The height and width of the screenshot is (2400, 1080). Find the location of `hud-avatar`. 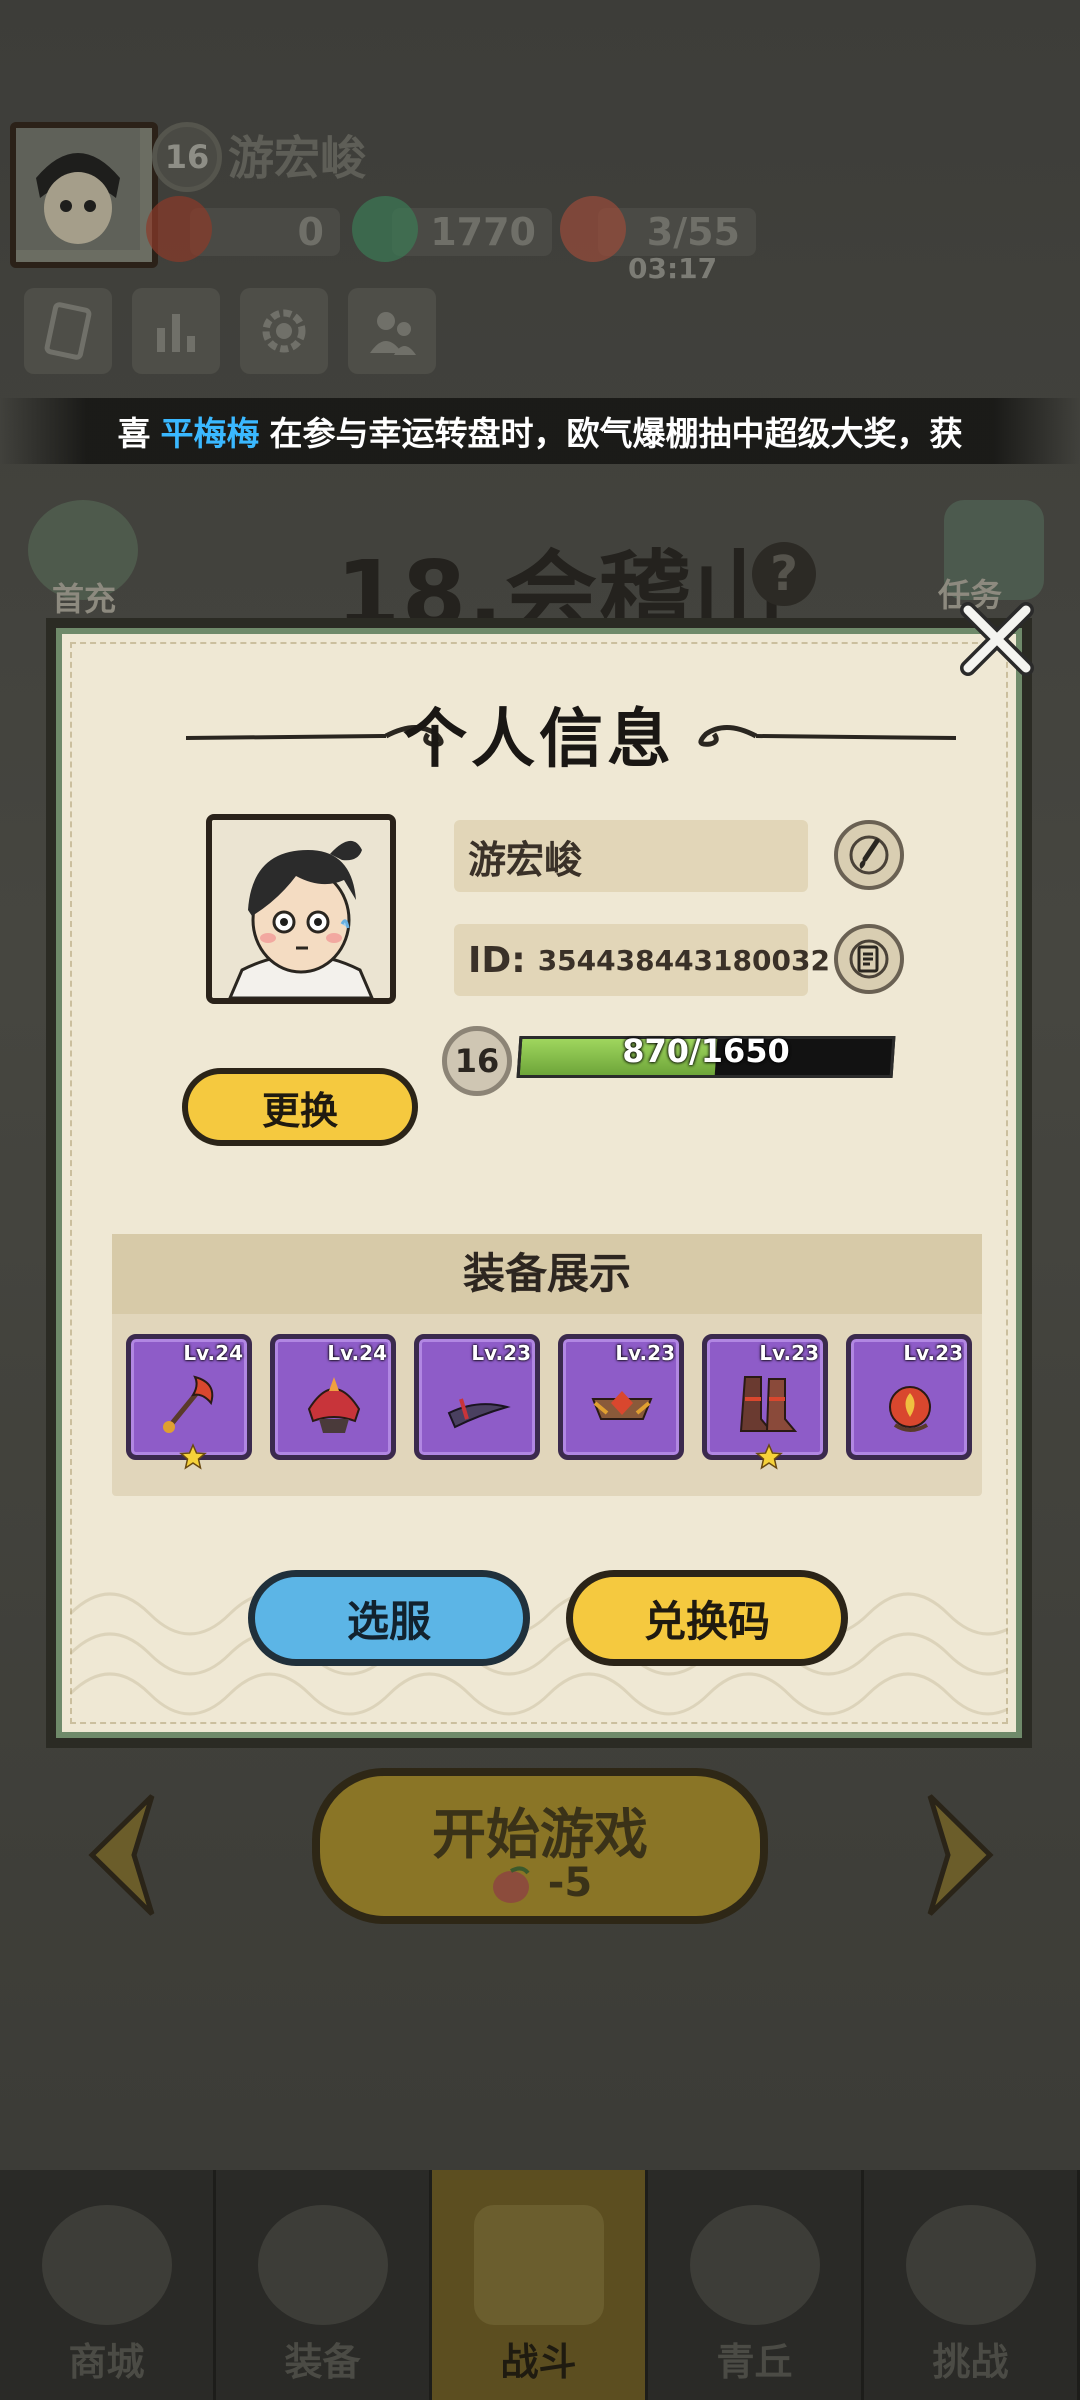

hud-avatar is located at coordinates (84, 195).